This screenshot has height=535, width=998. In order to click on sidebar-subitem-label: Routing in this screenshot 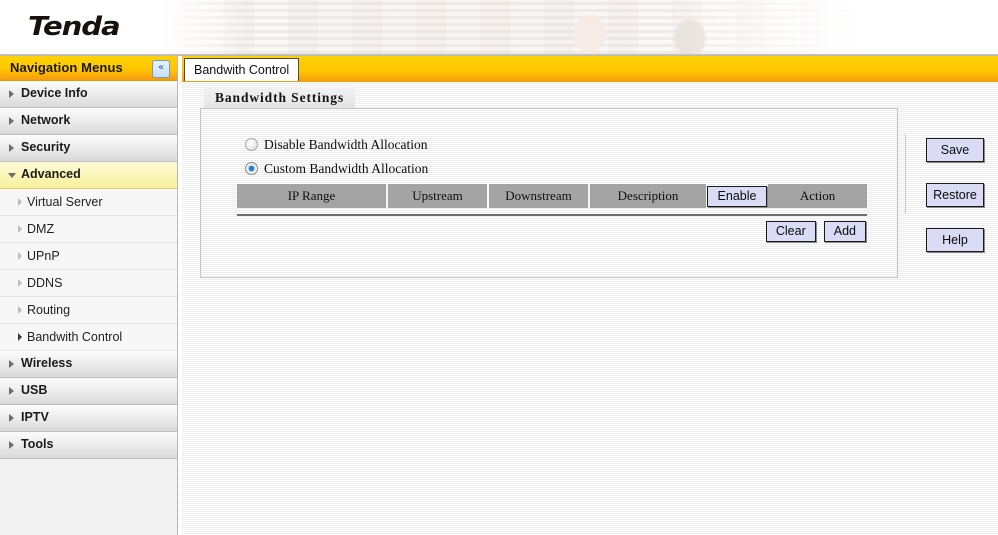, I will do `click(49, 310)`.